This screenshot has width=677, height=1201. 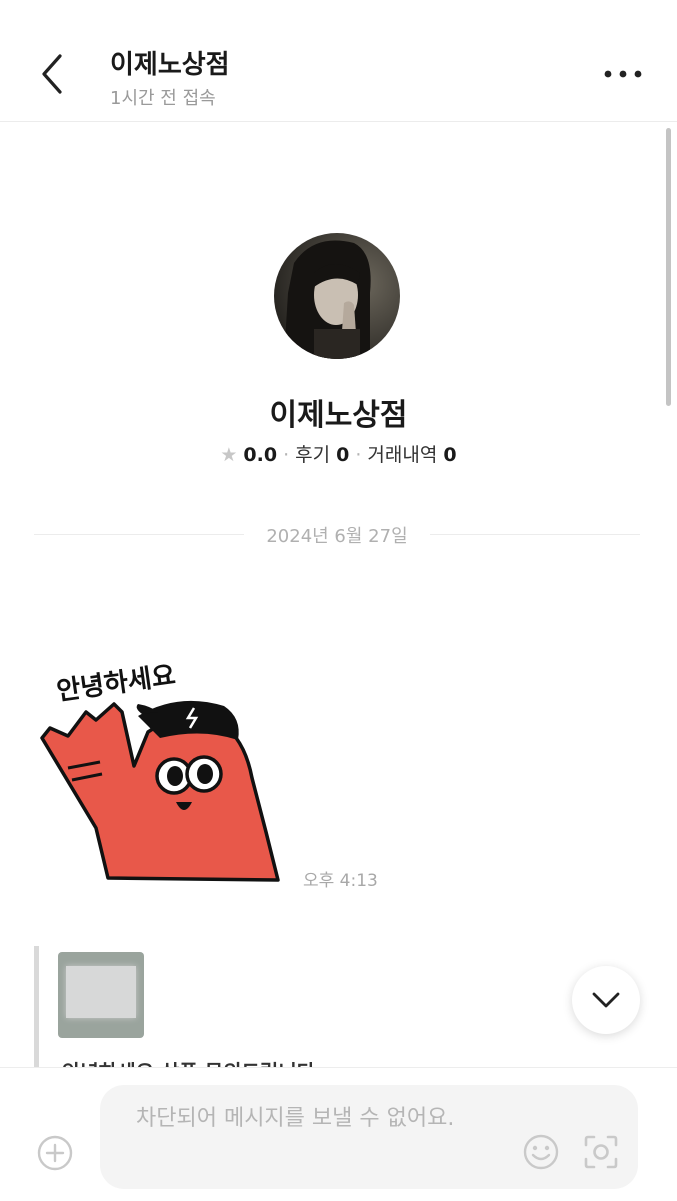 I want to click on chat-header: 이제노상점 1시간 전 접속, so click(x=338, y=61).